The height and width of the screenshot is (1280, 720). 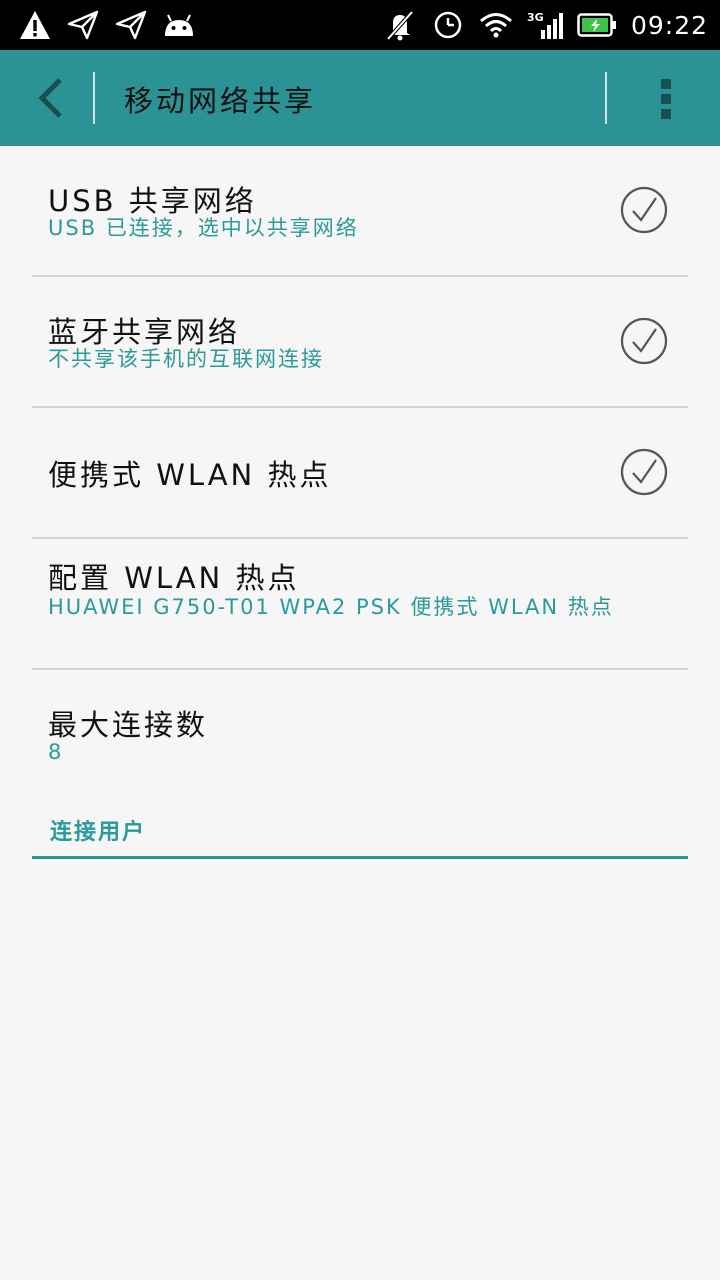 I want to click on setting-subtitle: 不共享该手机的互联网连接, so click(x=186, y=359).